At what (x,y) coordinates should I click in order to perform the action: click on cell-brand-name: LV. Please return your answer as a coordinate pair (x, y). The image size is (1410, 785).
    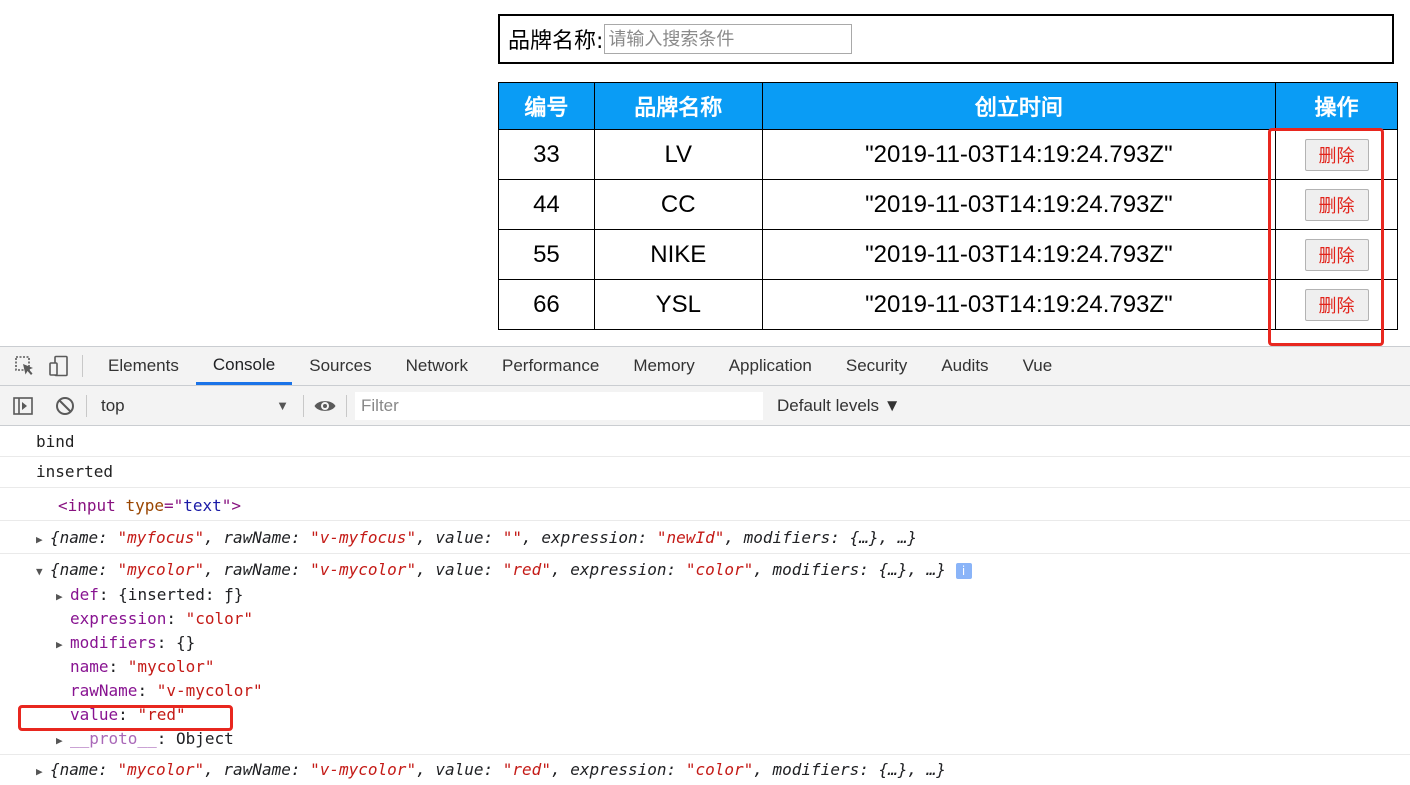
    Looking at the image, I should click on (678, 154).